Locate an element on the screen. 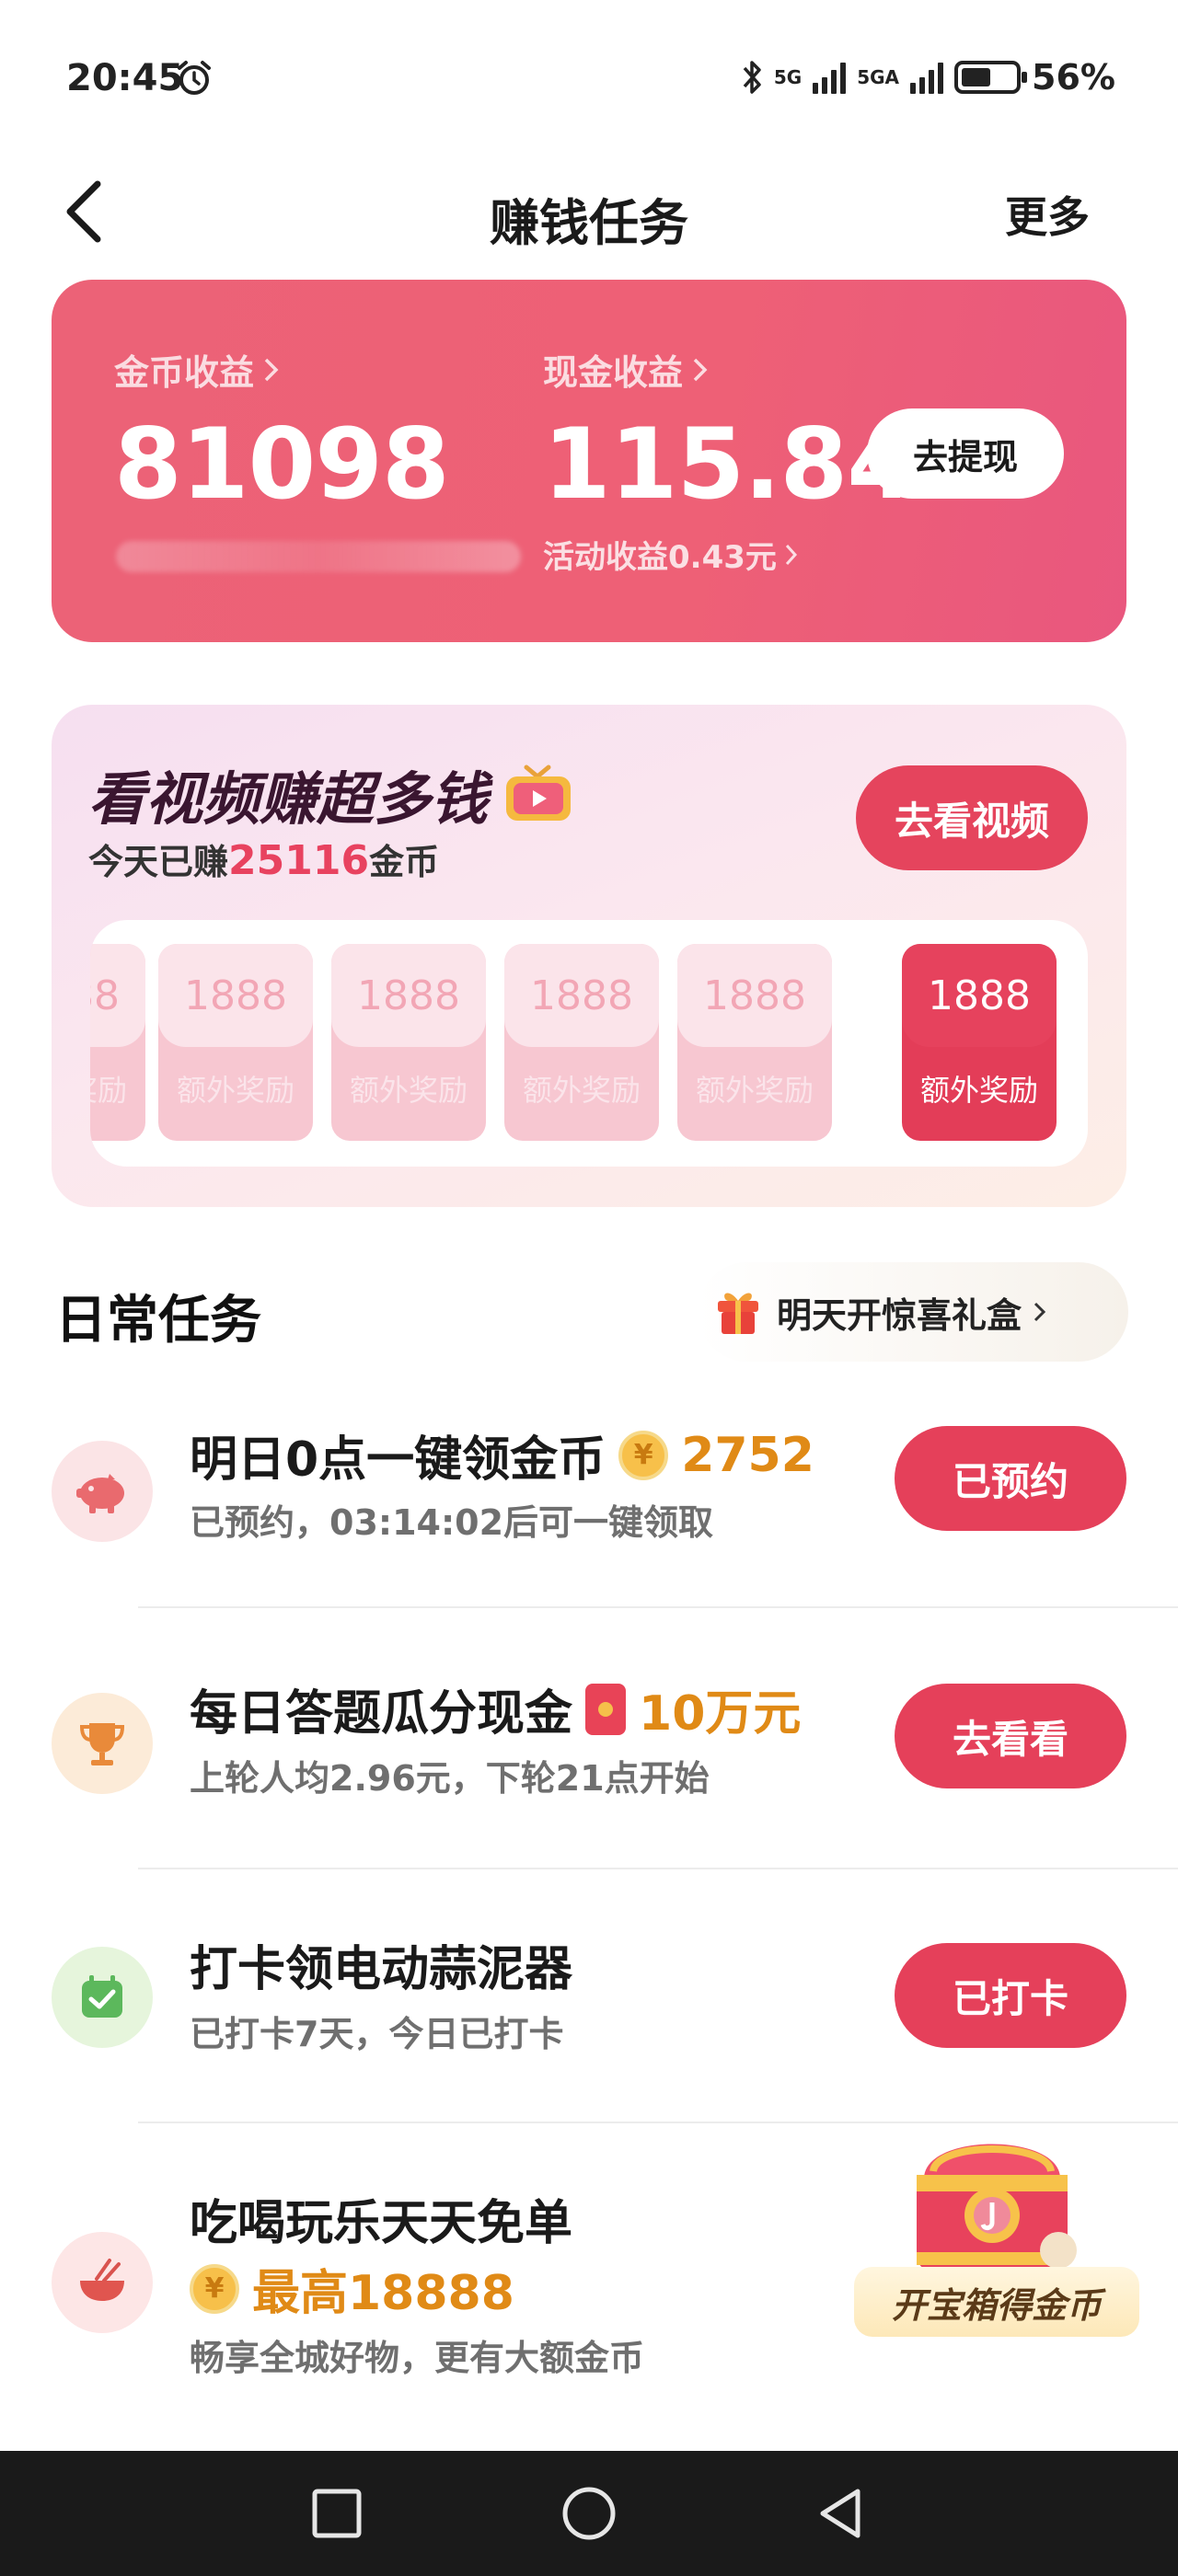  coin-earnings: 金币收益 81098 is located at coordinates (282, 432).